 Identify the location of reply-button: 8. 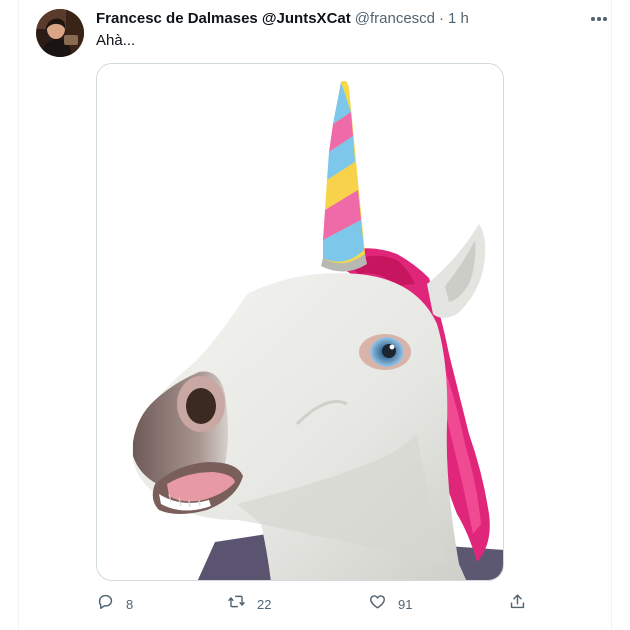
(114, 604).